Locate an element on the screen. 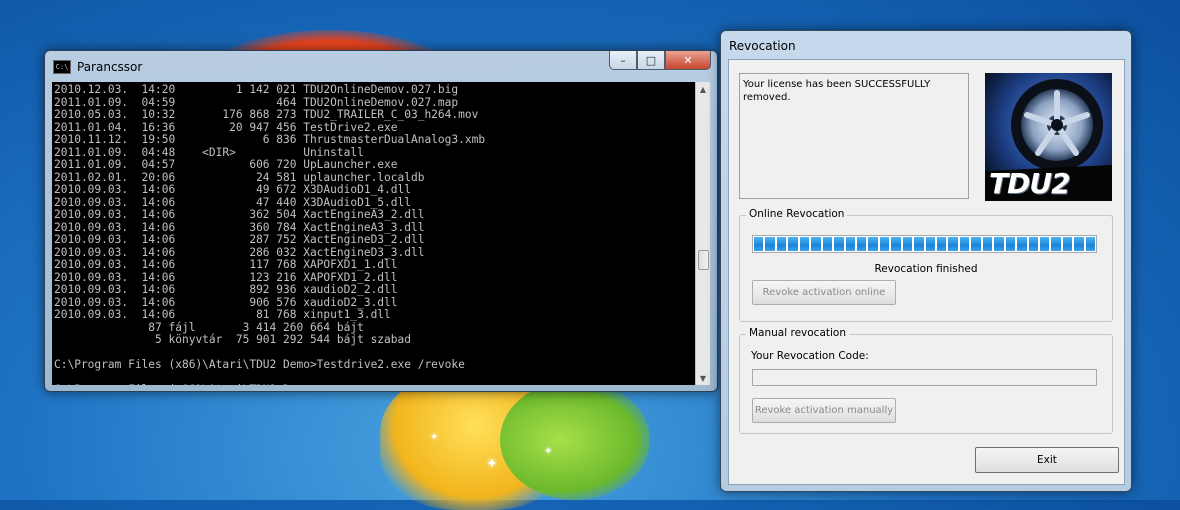 The width and height of the screenshot is (1180, 510). revoke-manually-button: Revoke activation manually is located at coordinates (824, 410).